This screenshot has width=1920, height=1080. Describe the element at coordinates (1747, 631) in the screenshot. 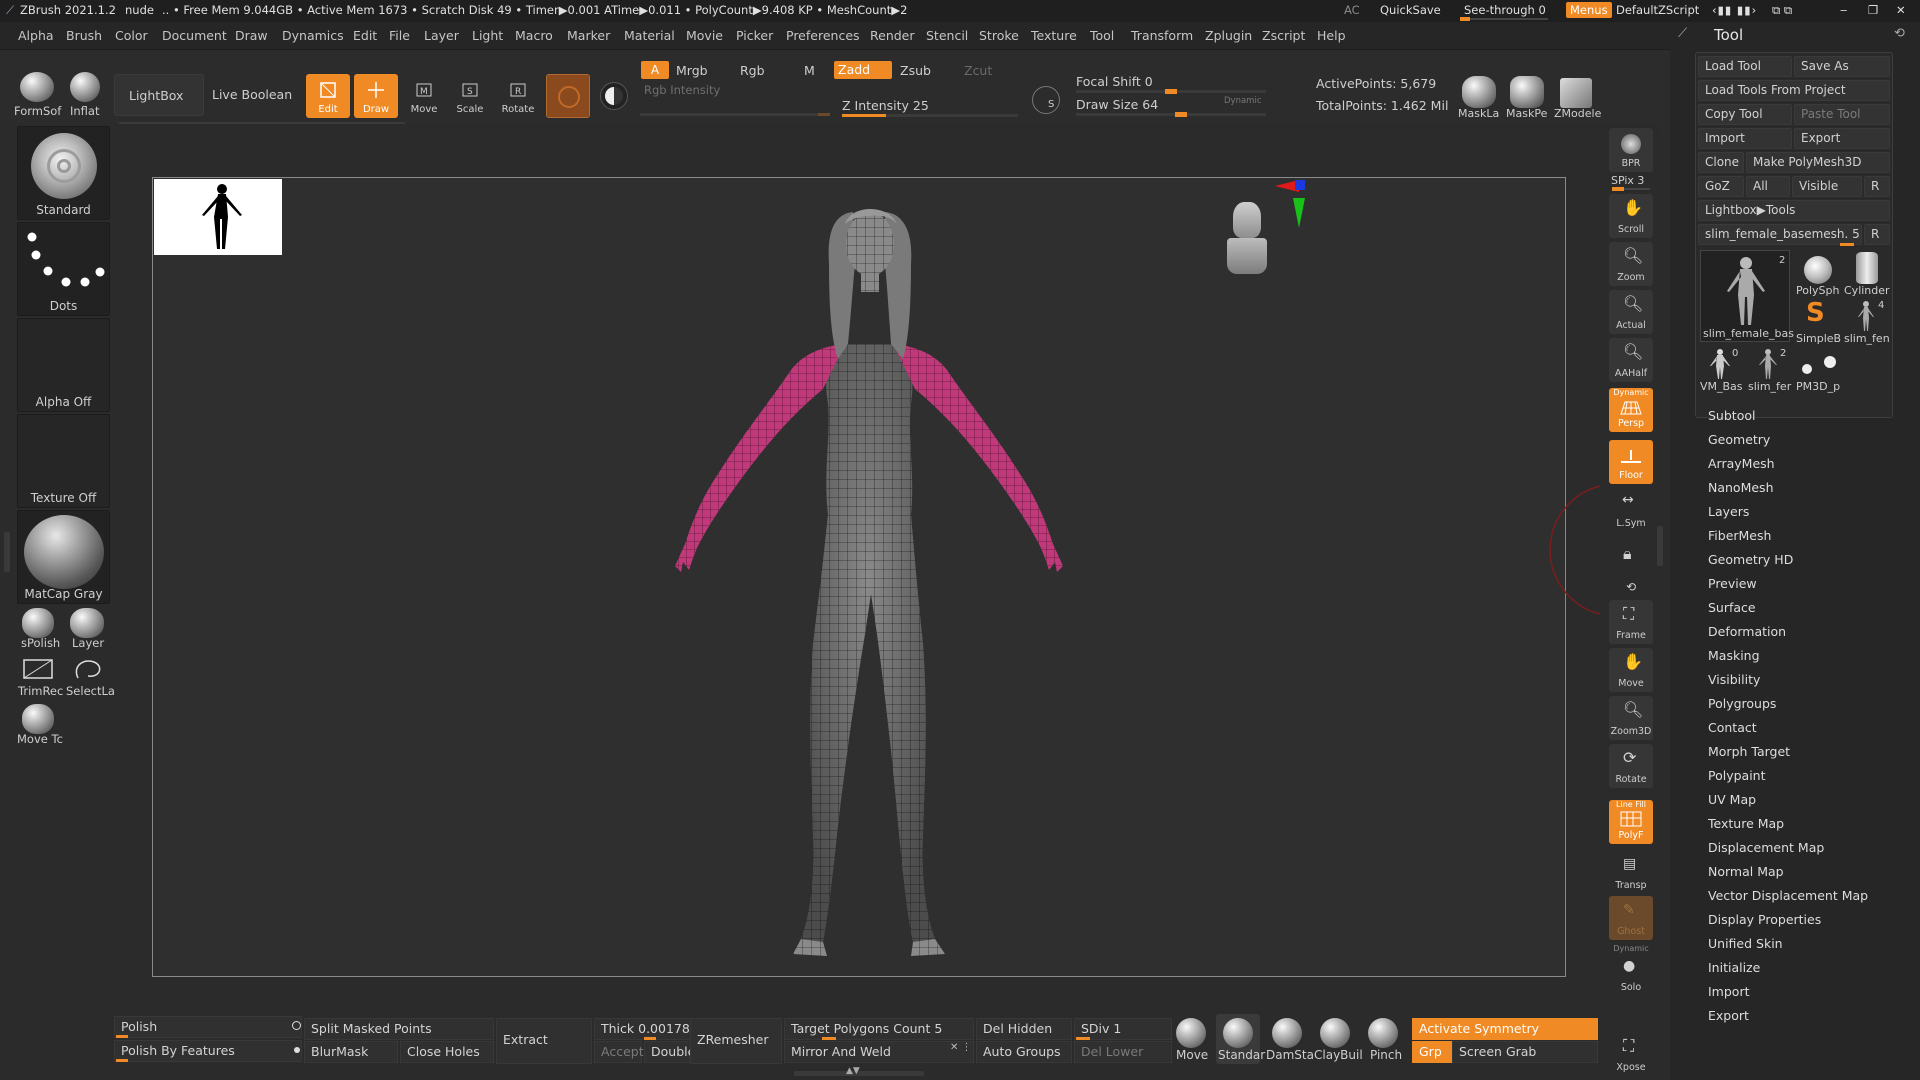

I see `section-deformation: Deformation` at that location.